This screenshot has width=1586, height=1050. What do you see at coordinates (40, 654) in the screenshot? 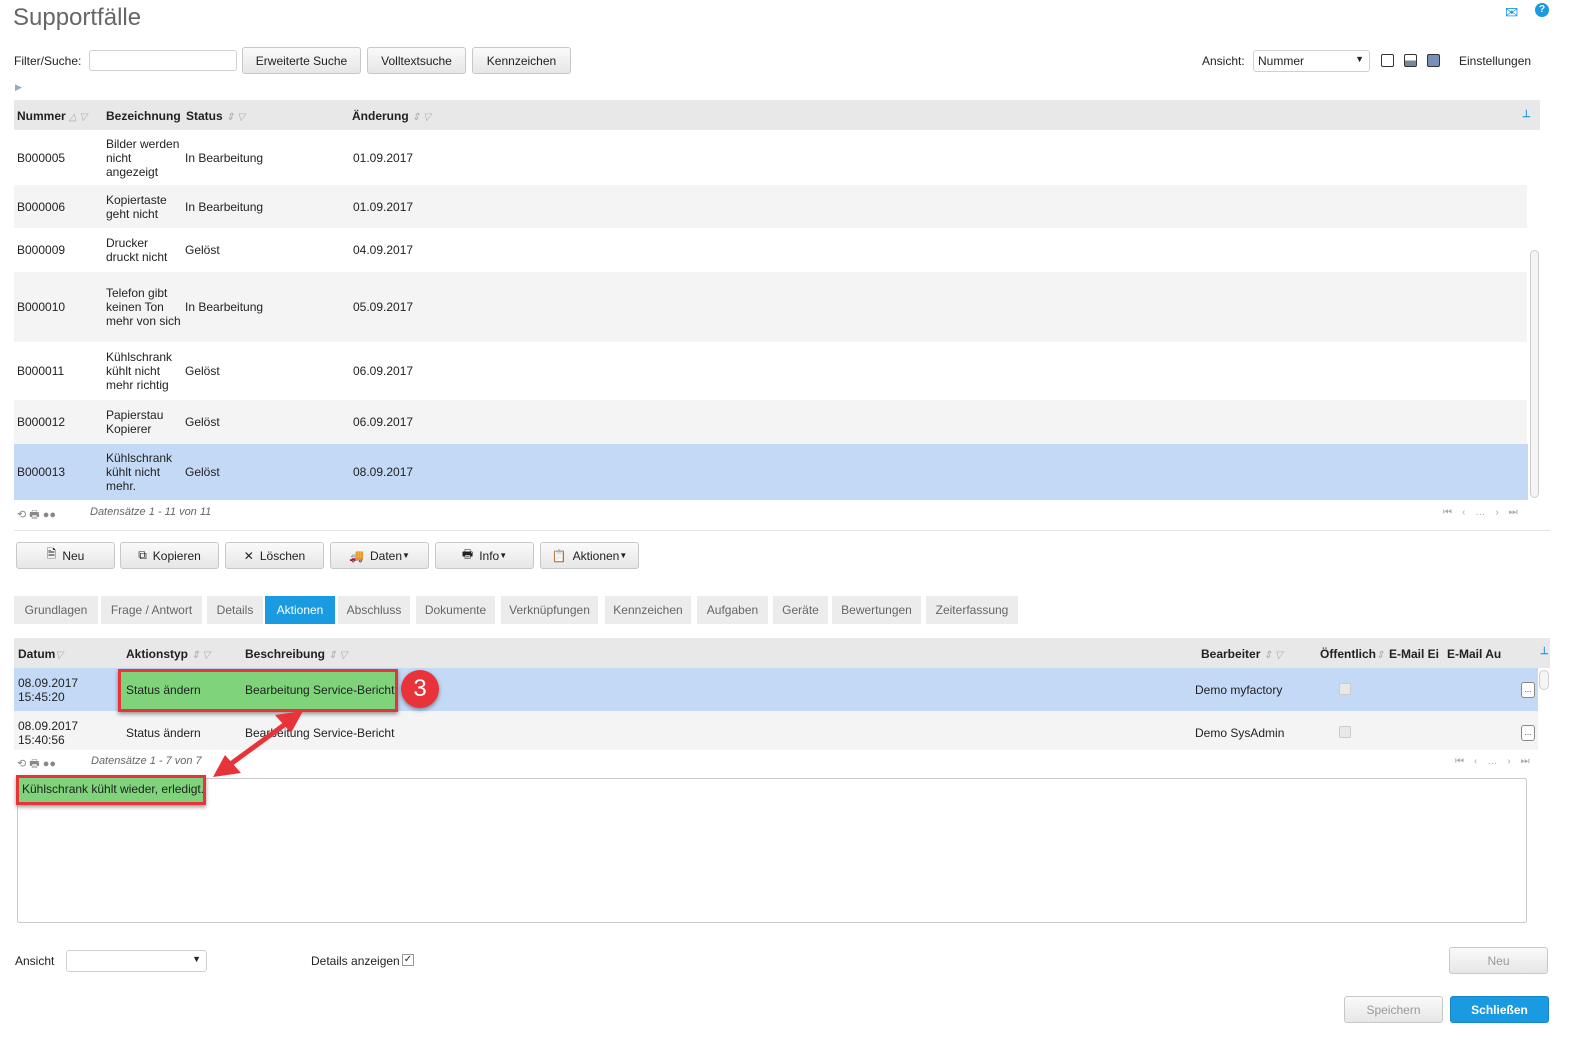
I see `col-datum: Datum▽` at bounding box center [40, 654].